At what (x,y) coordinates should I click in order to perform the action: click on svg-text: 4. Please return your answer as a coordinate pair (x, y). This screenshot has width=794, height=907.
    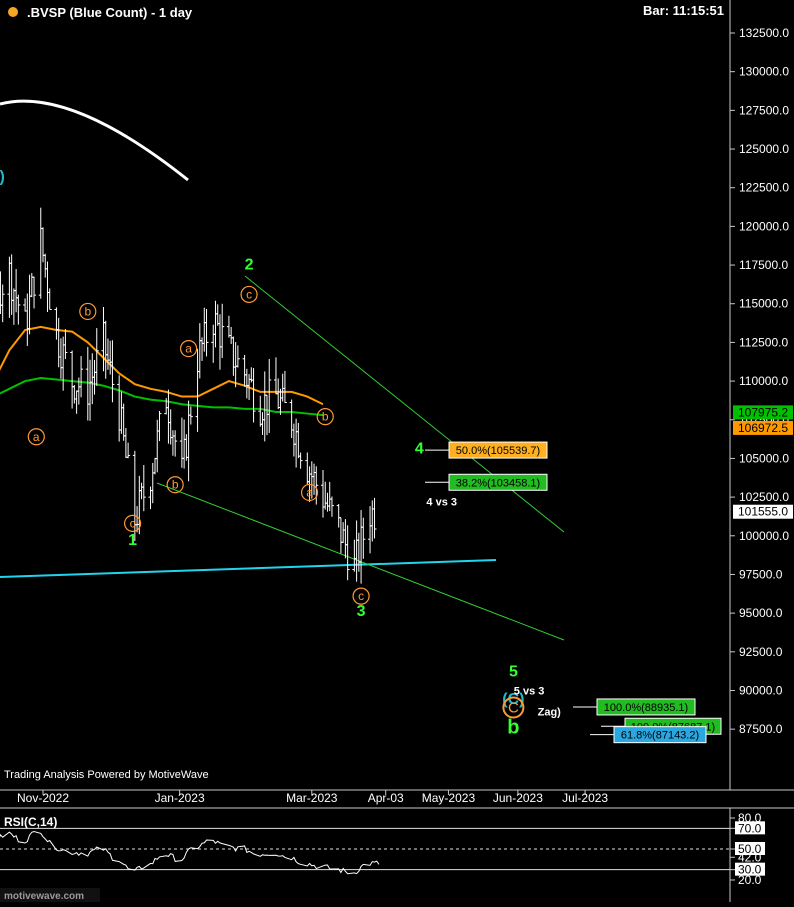
    Looking at the image, I should click on (419, 449).